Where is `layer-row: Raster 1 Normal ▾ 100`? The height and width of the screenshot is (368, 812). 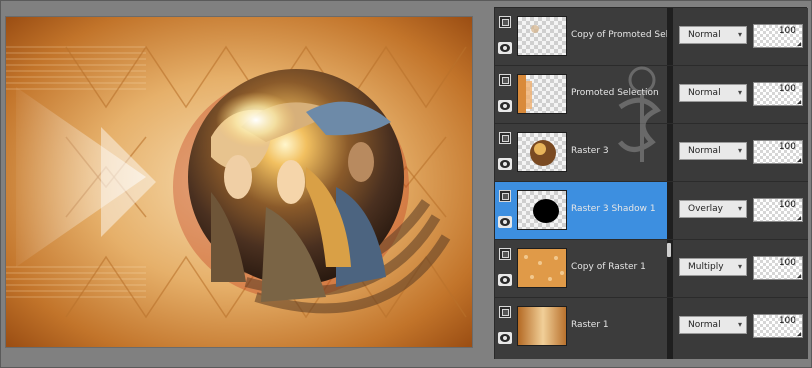
layer-row: Raster 1 Normal ▾ 100 is located at coordinates (651, 328).